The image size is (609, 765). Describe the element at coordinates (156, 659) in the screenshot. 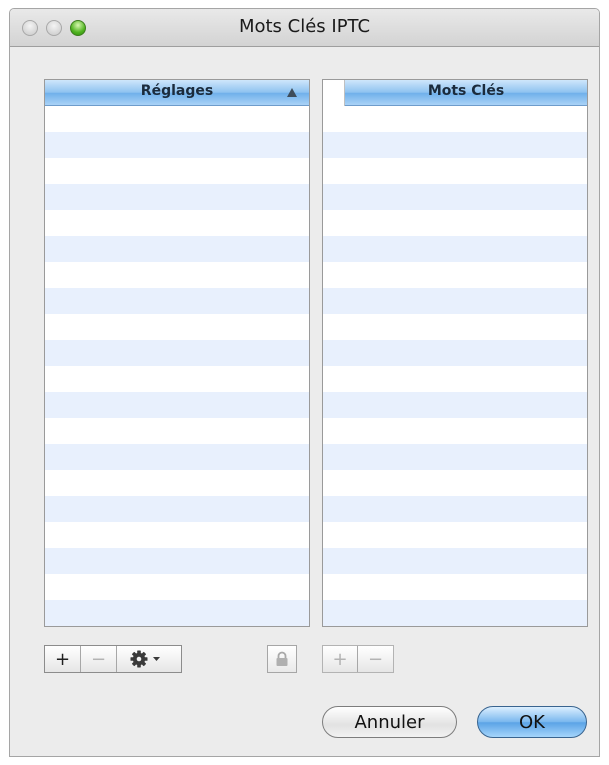

I see `chevron-down-icon` at that location.